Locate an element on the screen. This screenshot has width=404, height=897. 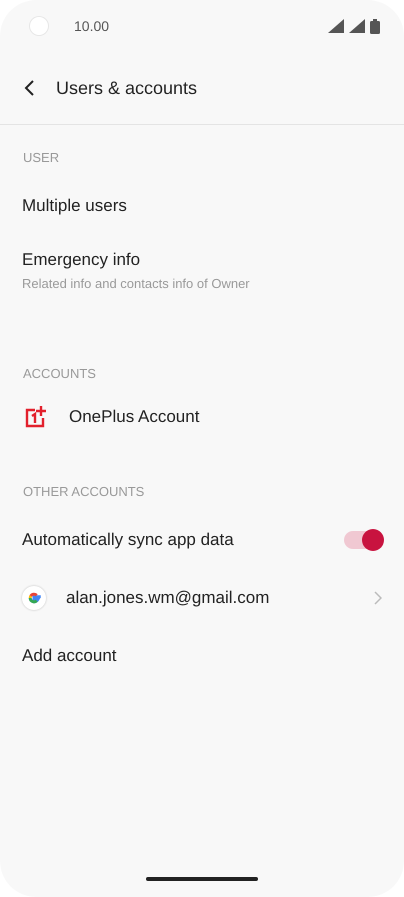
section-header: USER is located at coordinates (41, 158).